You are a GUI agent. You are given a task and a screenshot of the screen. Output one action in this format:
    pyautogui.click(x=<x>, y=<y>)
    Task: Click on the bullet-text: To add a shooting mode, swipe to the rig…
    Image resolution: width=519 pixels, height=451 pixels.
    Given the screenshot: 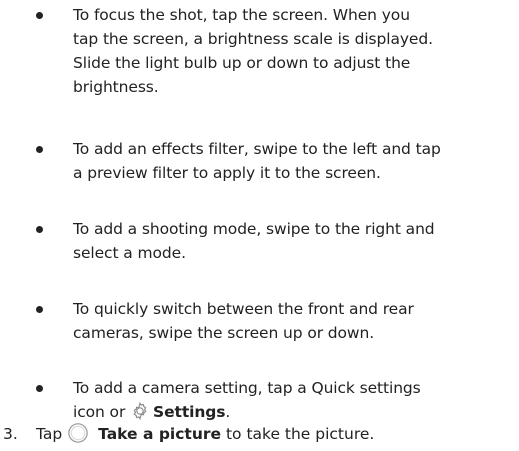 What is the action you would take?
    pyautogui.click(x=293, y=241)
    